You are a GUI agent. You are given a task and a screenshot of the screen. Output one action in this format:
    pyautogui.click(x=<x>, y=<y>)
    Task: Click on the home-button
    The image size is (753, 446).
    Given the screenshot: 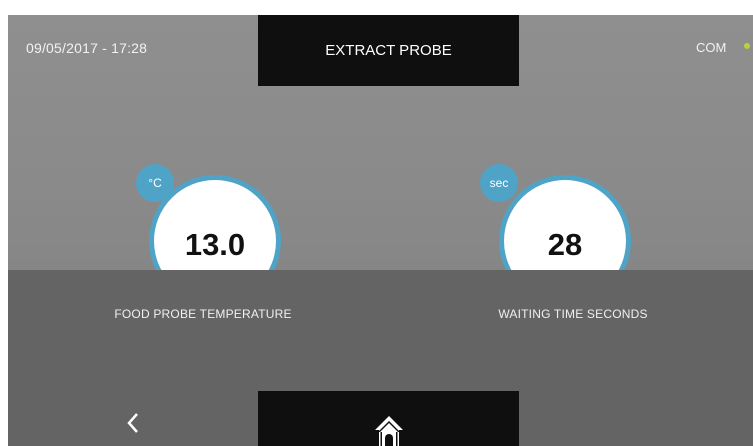 What is the action you would take?
    pyautogui.click(x=388, y=418)
    